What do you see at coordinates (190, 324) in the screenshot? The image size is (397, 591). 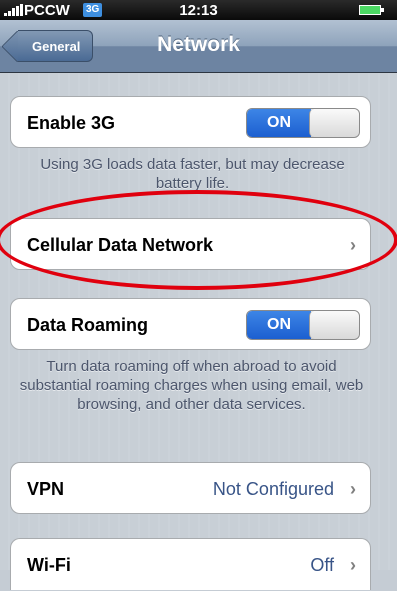 I see `data-roaming-cell: Data Roaming ON` at bounding box center [190, 324].